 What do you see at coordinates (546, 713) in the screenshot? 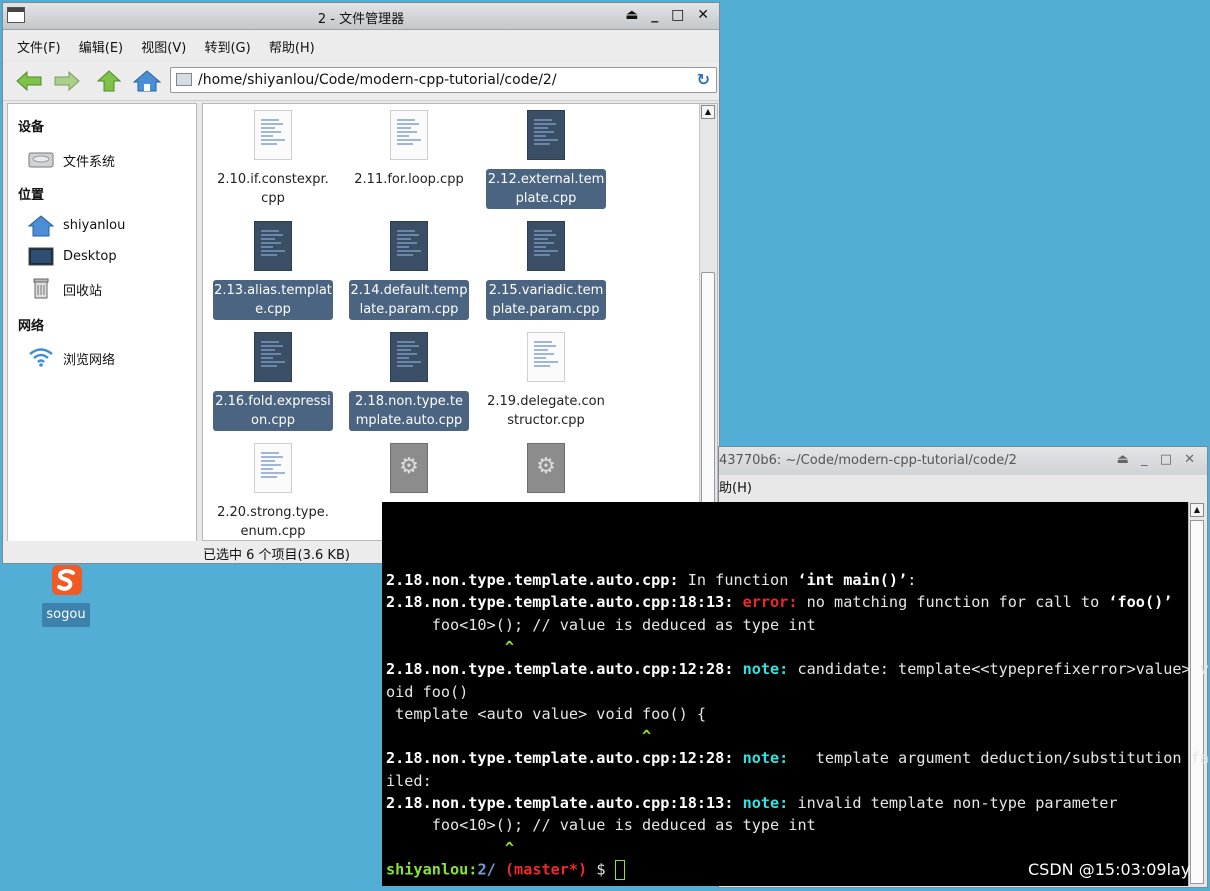
I see `terminal-line: template <auto value> void foo() {` at bounding box center [546, 713].